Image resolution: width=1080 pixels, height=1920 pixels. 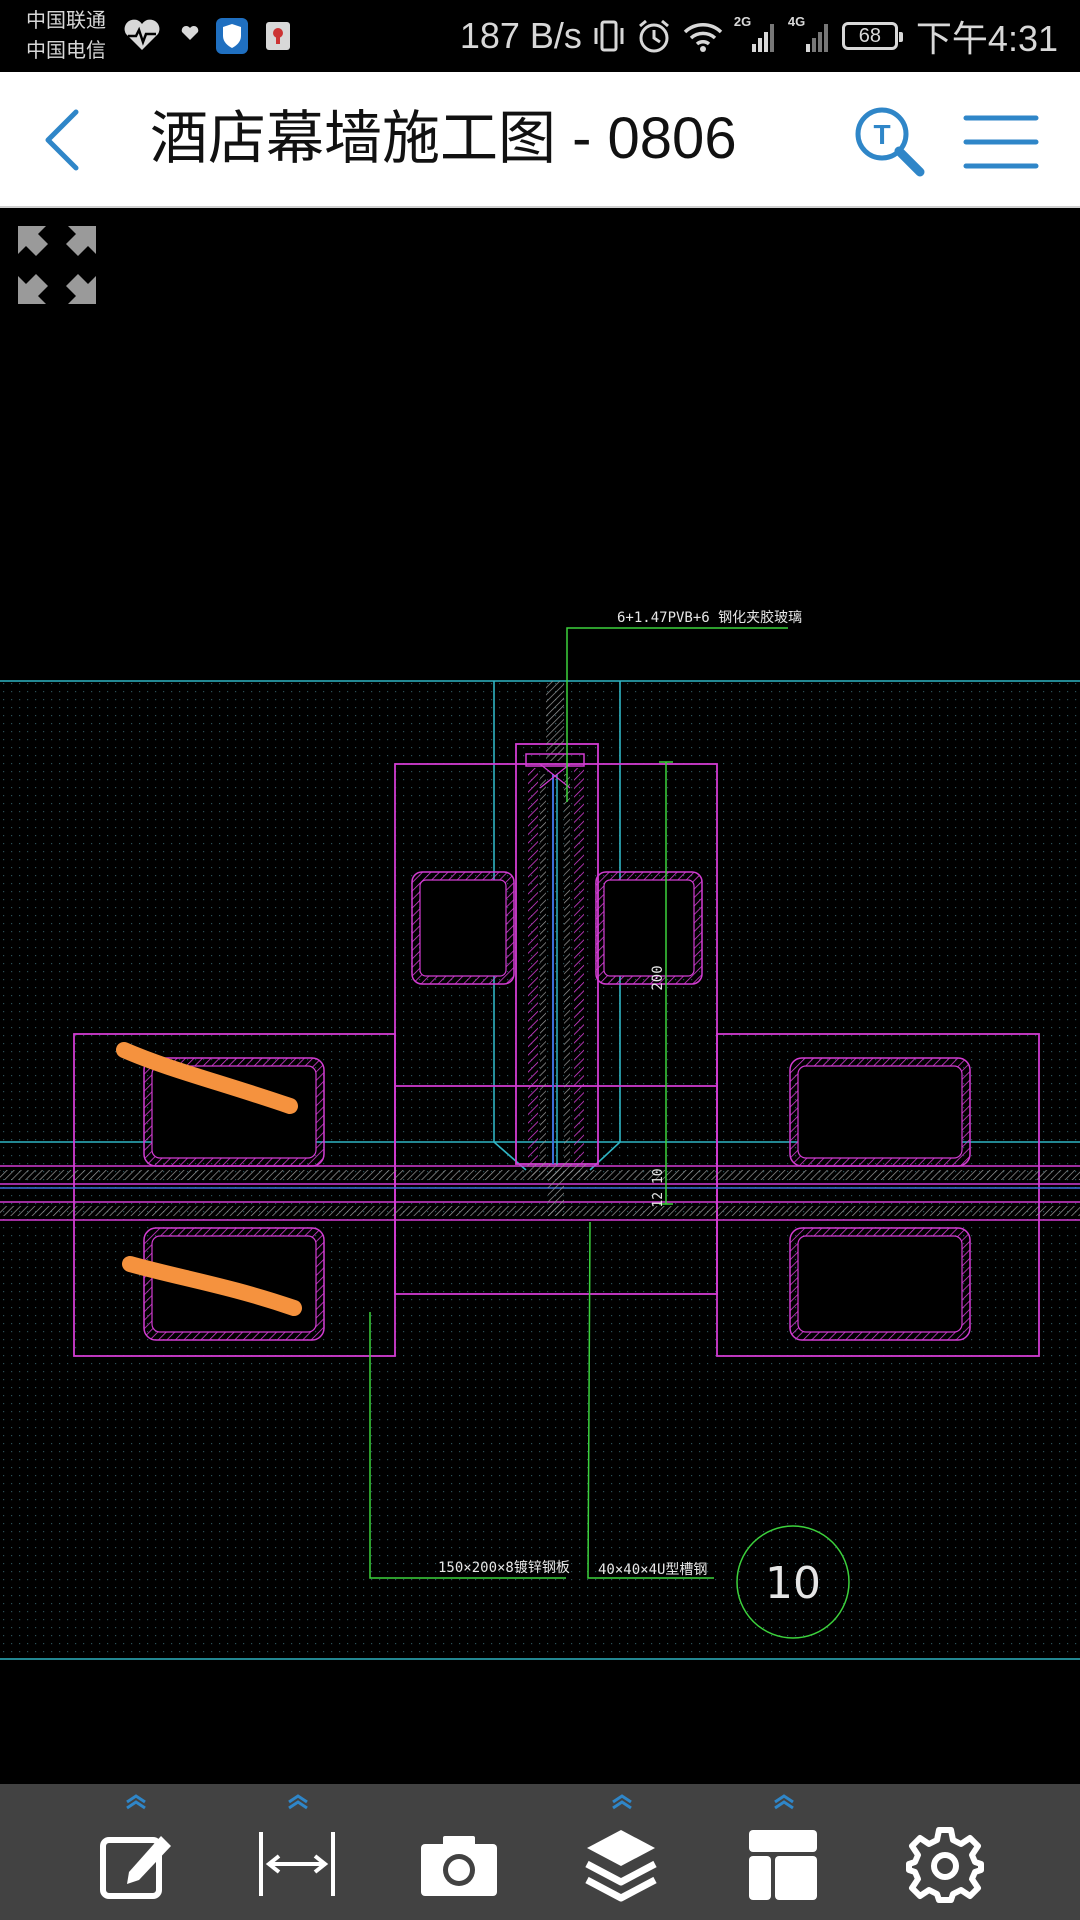 I want to click on fullscreen-icon, so click(x=57, y=265).